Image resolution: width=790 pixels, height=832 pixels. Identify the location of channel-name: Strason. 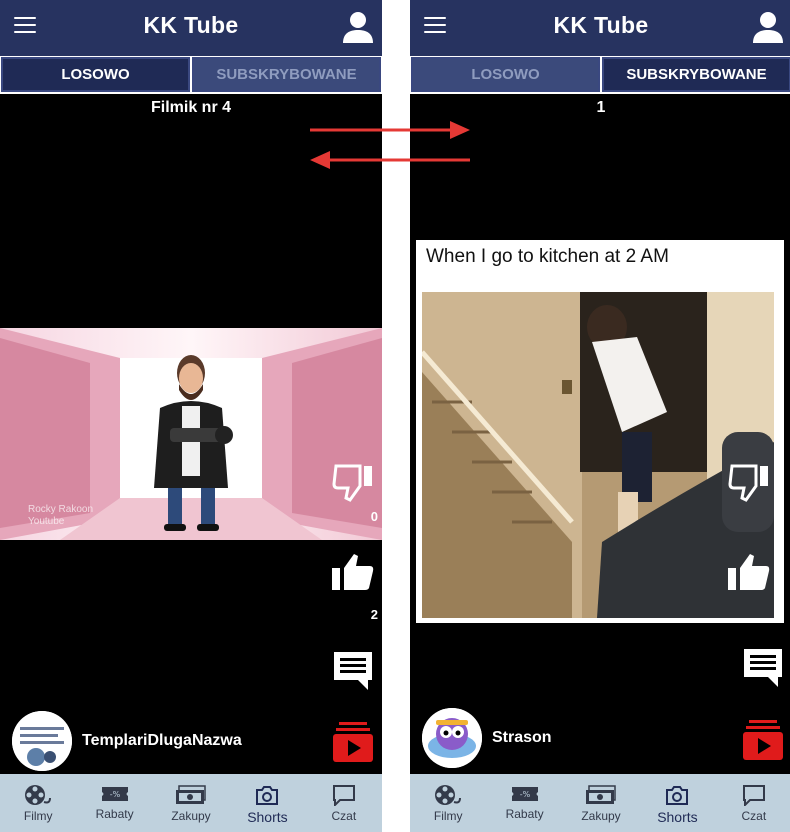
(522, 737).